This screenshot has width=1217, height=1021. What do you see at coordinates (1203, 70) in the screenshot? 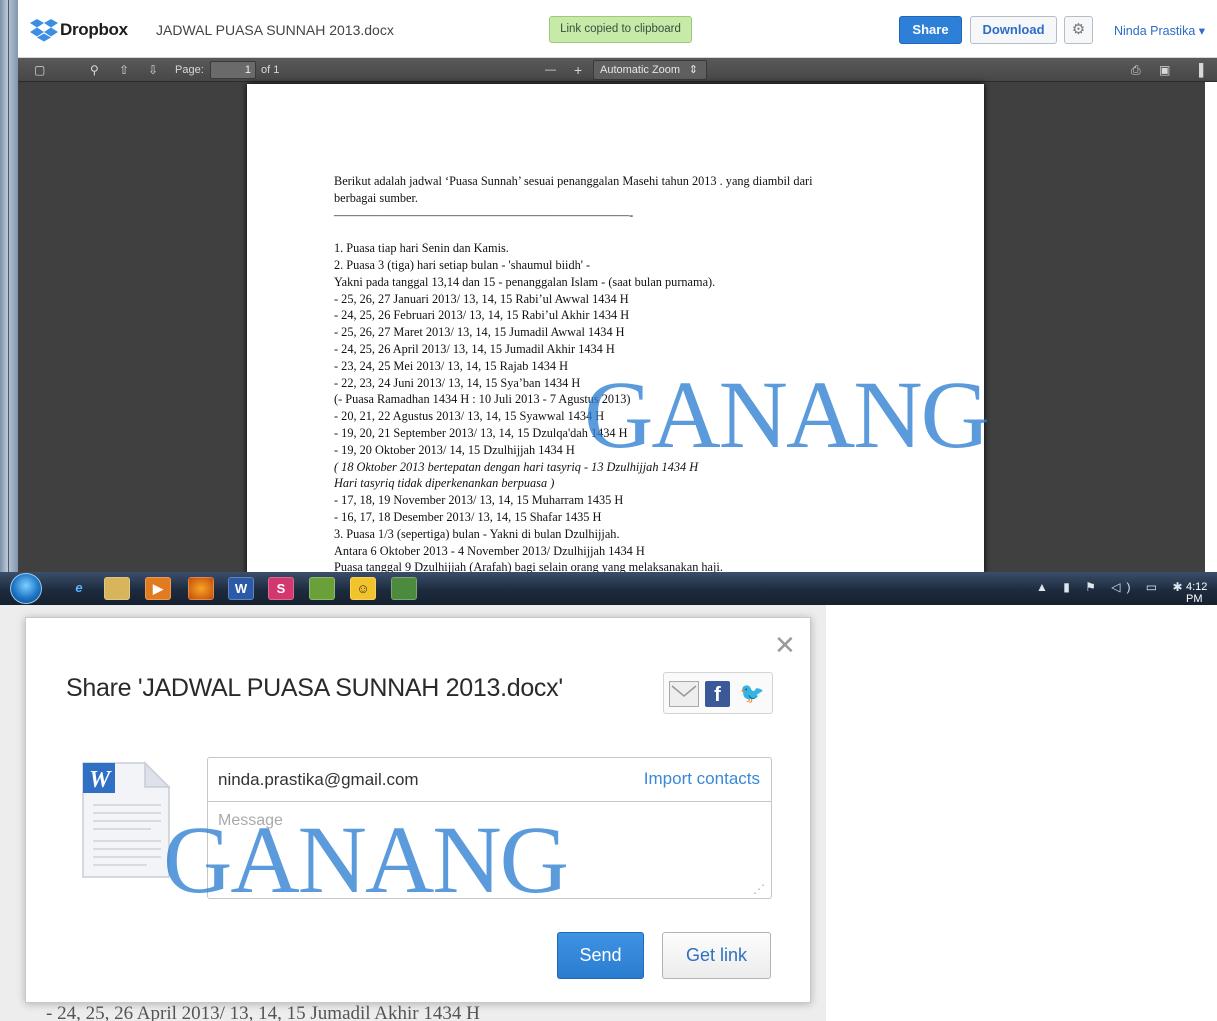
I see `bookmark-icon: ▌` at bounding box center [1203, 70].